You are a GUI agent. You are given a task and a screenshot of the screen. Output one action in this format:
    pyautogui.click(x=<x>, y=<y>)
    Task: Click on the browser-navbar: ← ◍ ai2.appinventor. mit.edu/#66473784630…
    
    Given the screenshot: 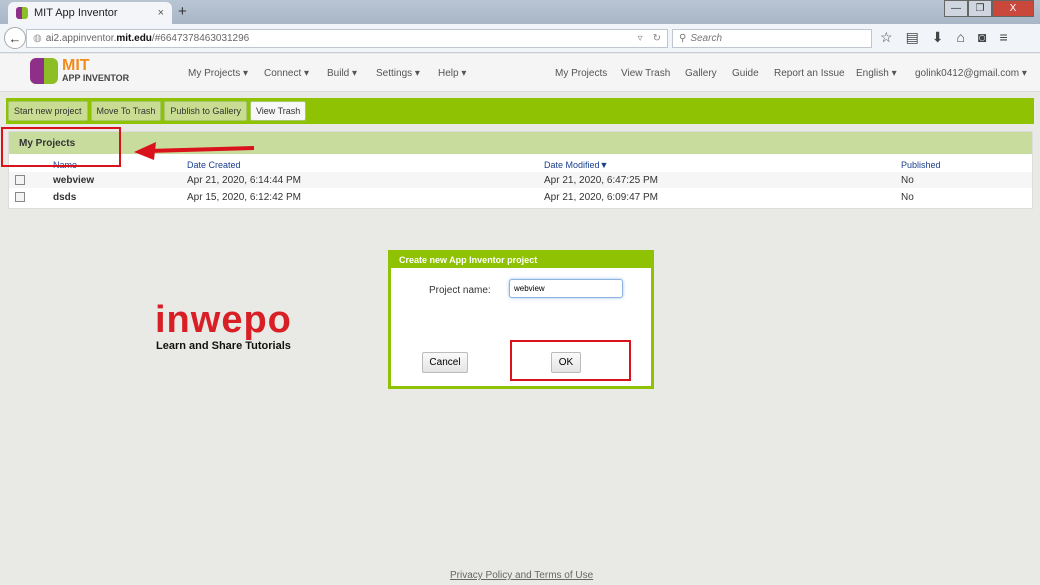 What is the action you would take?
    pyautogui.click(x=520, y=38)
    